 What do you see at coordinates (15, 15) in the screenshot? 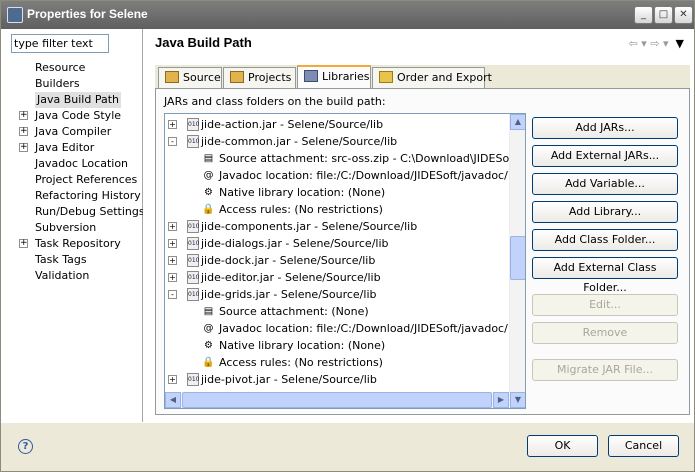
I see `app-icon` at bounding box center [15, 15].